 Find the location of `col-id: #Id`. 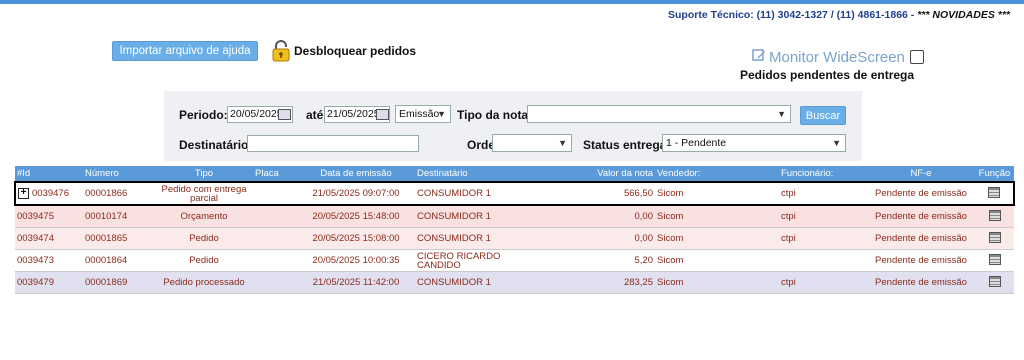

col-id: #Id is located at coordinates (49, 174).